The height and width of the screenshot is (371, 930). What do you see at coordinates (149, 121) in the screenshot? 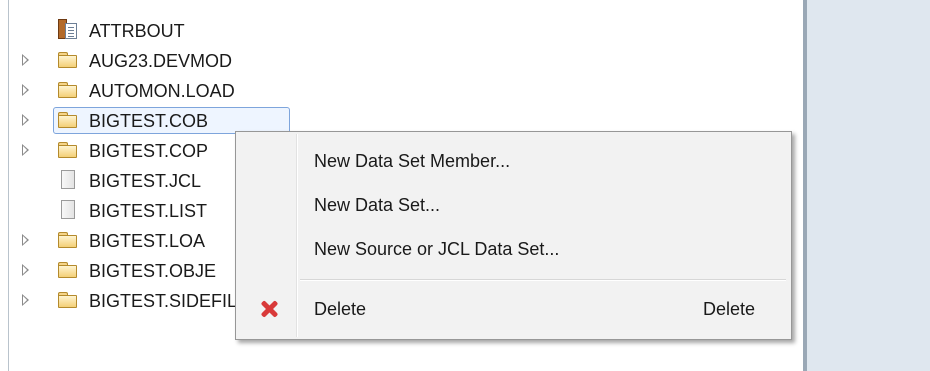
I see `tree-item-label: BIGTEST.COB` at bounding box center [149, 121].